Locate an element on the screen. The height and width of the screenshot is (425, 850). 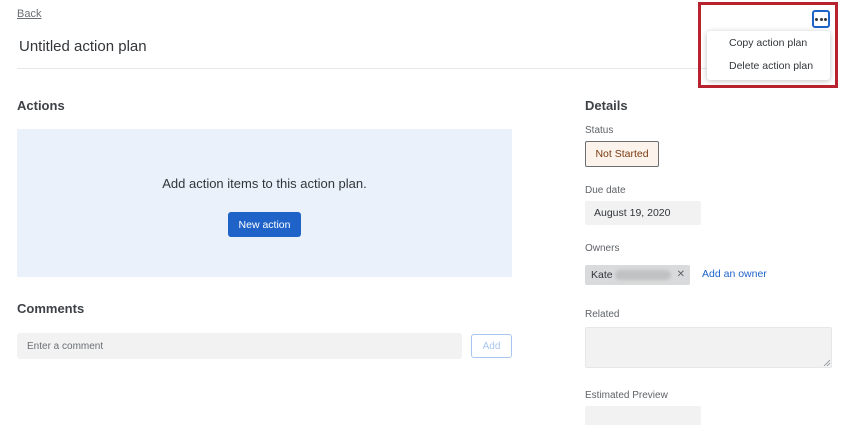
estimated-preview-field is located at coordinates (643, 415).